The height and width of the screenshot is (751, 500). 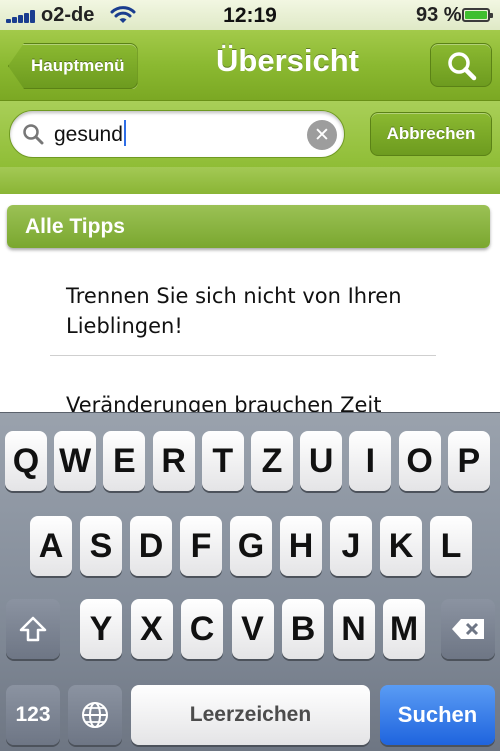 I want to click on search-bar: gesund ✕ Abbrechen, so click(x=250, y=134).